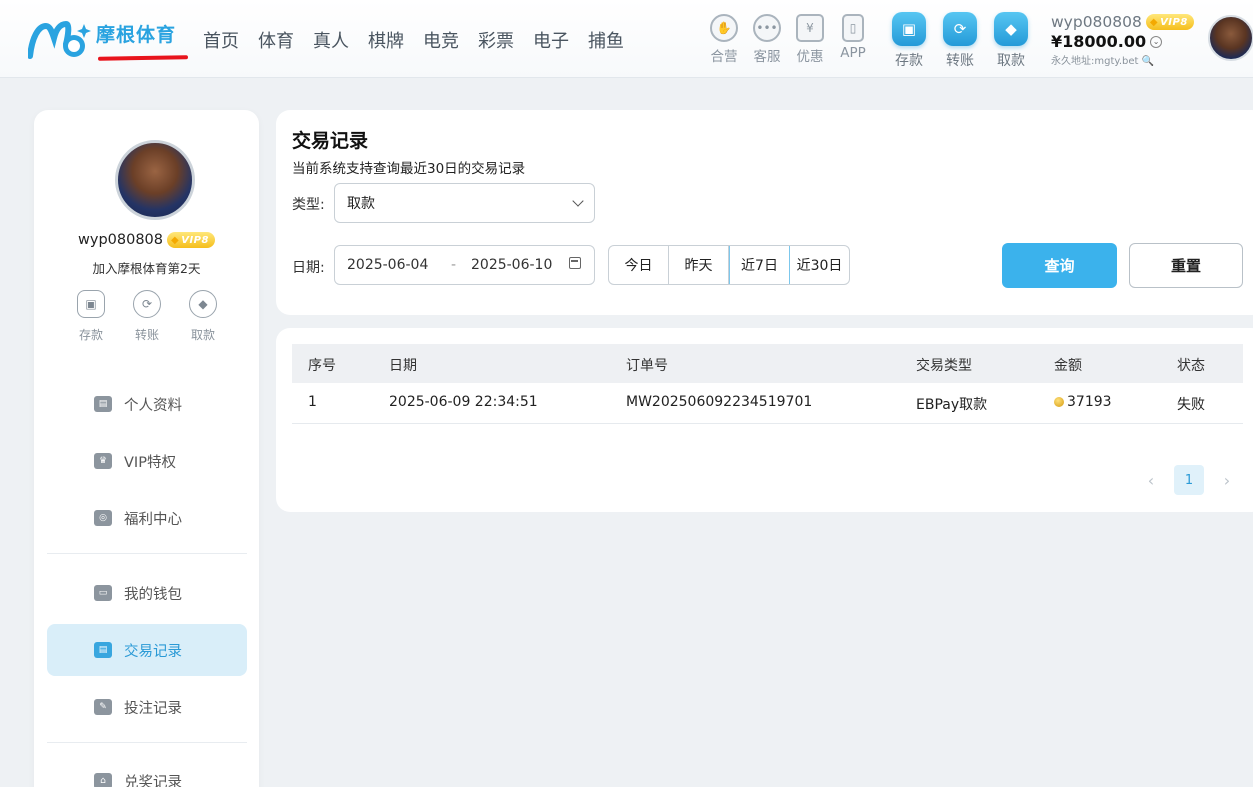 The width and height of the screenshot is (1253, 787). Describe the element at coordinates (155, 180) in the screenshot. I see `sidebar-avatar` at that location.